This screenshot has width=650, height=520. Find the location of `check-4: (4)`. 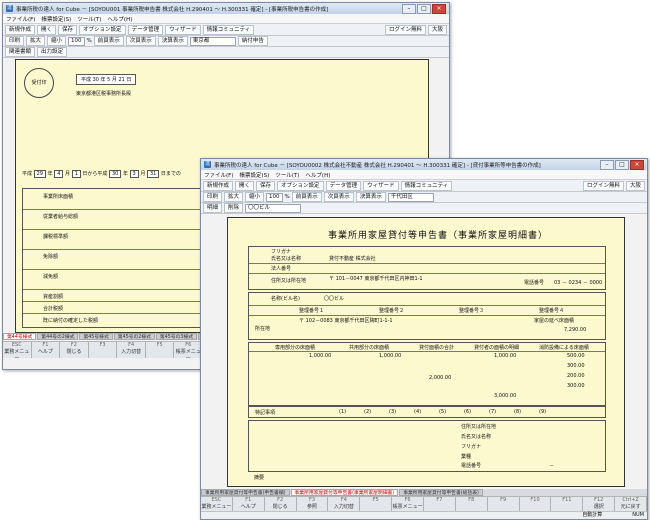

check-4: (4) is located at coordinates (417, 412).